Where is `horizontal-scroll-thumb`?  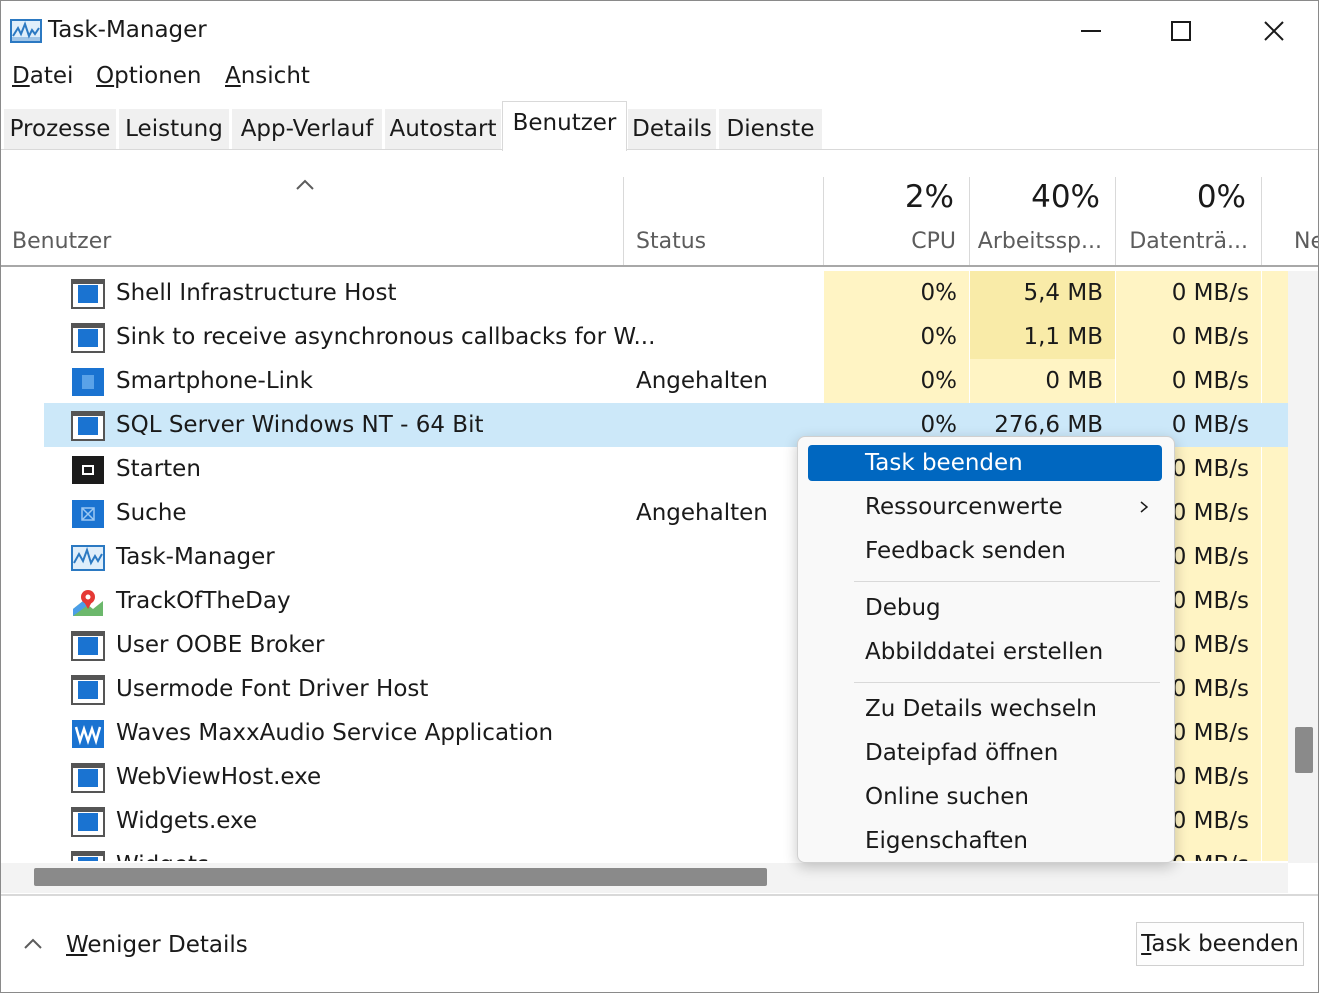
horizontal-scroll-thumb is located at coordinates (400, 877).